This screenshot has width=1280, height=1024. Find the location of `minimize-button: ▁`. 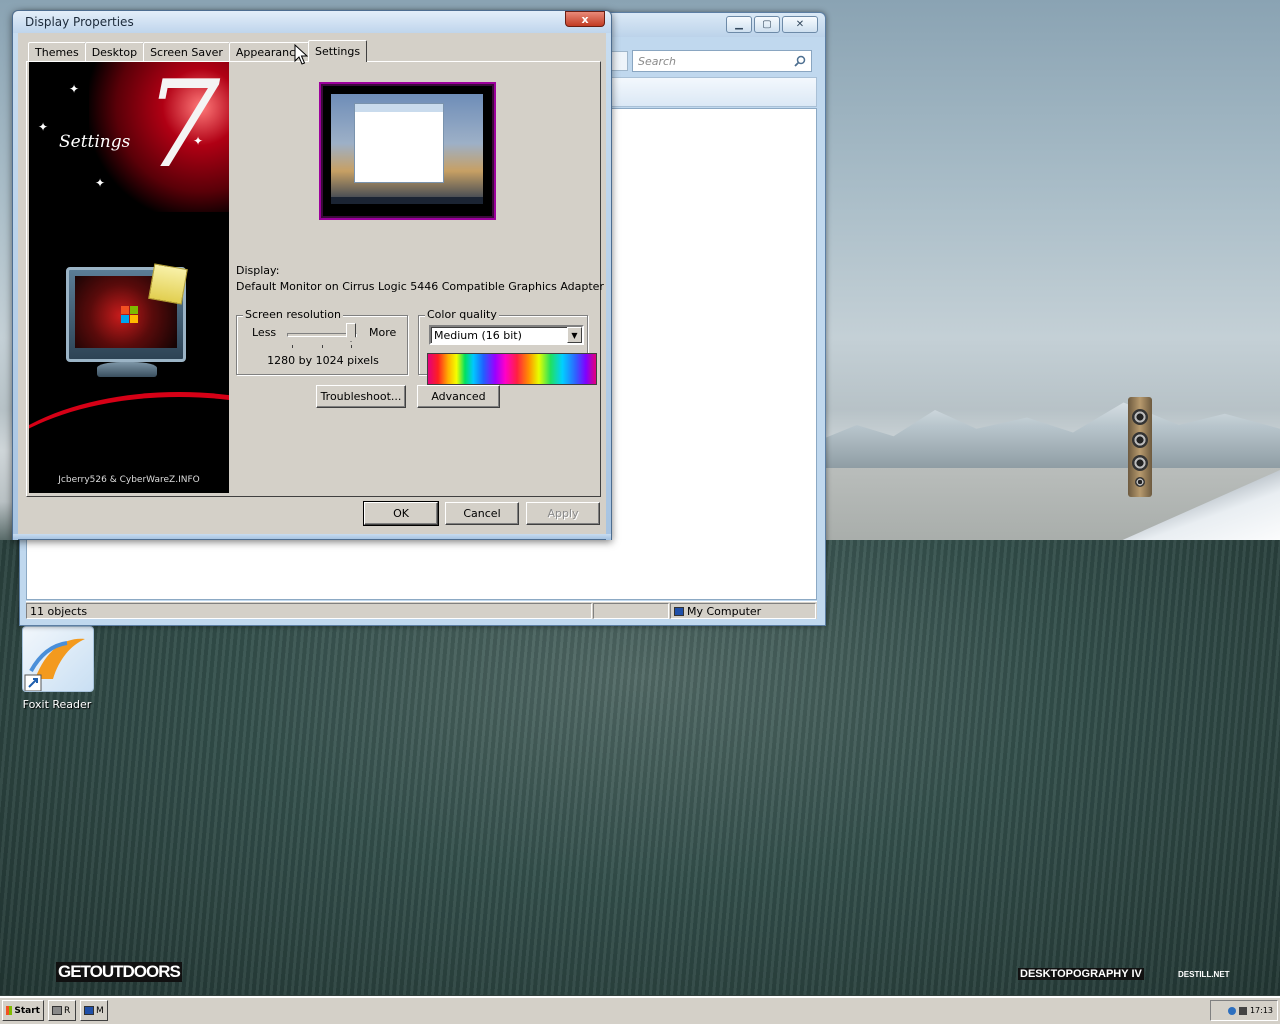

minimize-button: ▁ is located at coordinates (739, 24).